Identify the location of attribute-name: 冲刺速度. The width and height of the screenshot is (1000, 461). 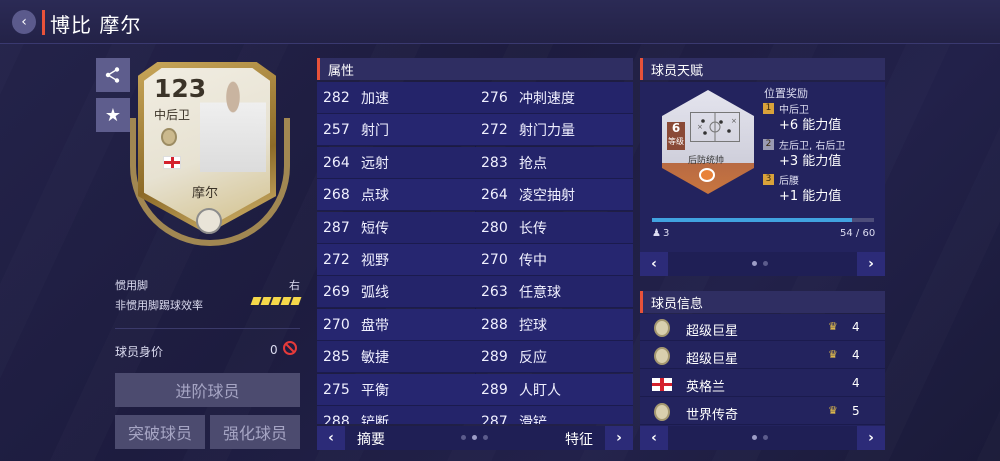
(547, 99).